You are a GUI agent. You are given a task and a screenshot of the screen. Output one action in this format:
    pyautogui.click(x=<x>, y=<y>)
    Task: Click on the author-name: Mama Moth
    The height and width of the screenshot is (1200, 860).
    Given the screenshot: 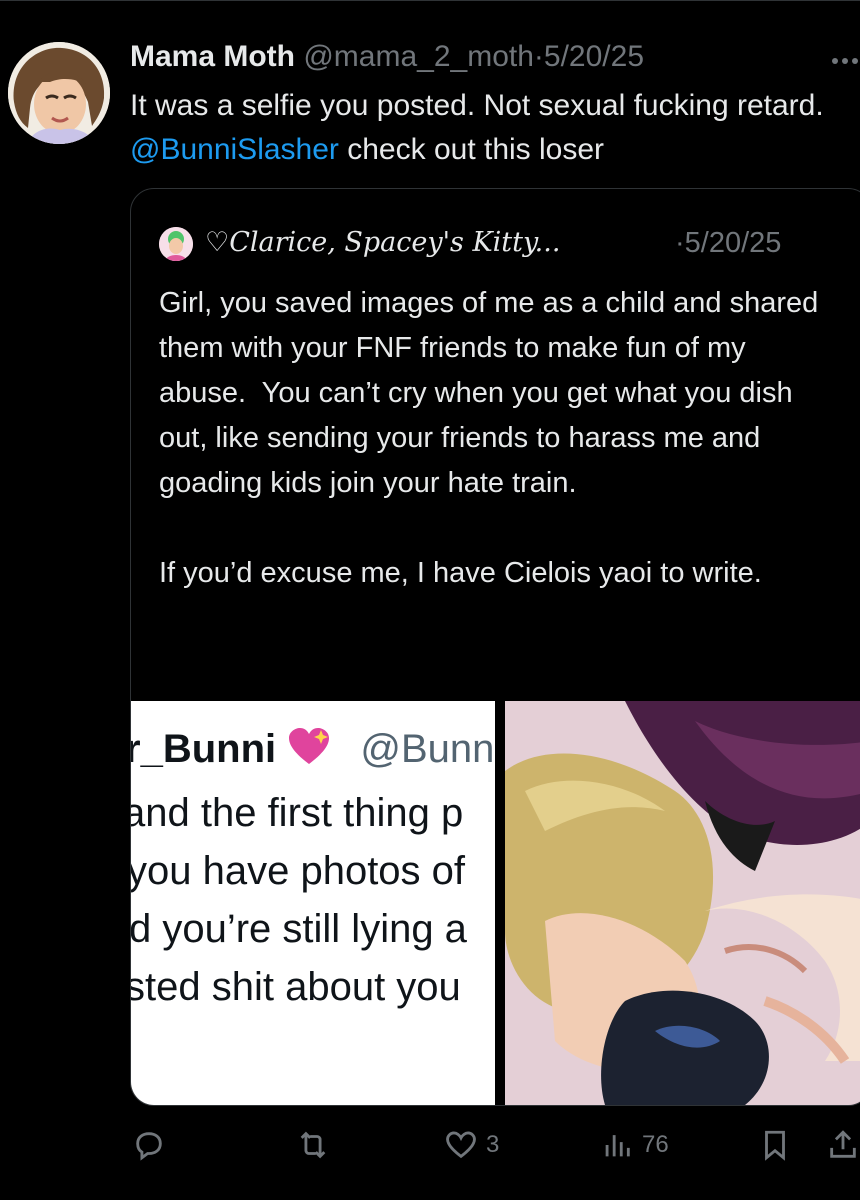 What is the action you would take?
    pyautogui.click(x=212, y=56)
    